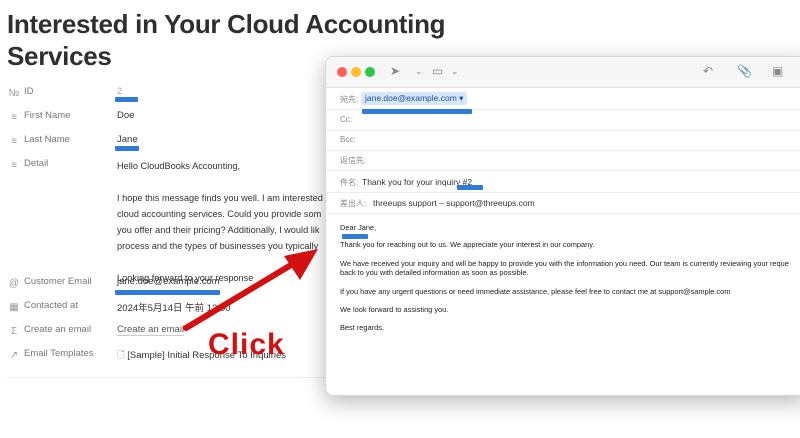  I want to click on reply-to-row: 返信先:, so click(563, 160).